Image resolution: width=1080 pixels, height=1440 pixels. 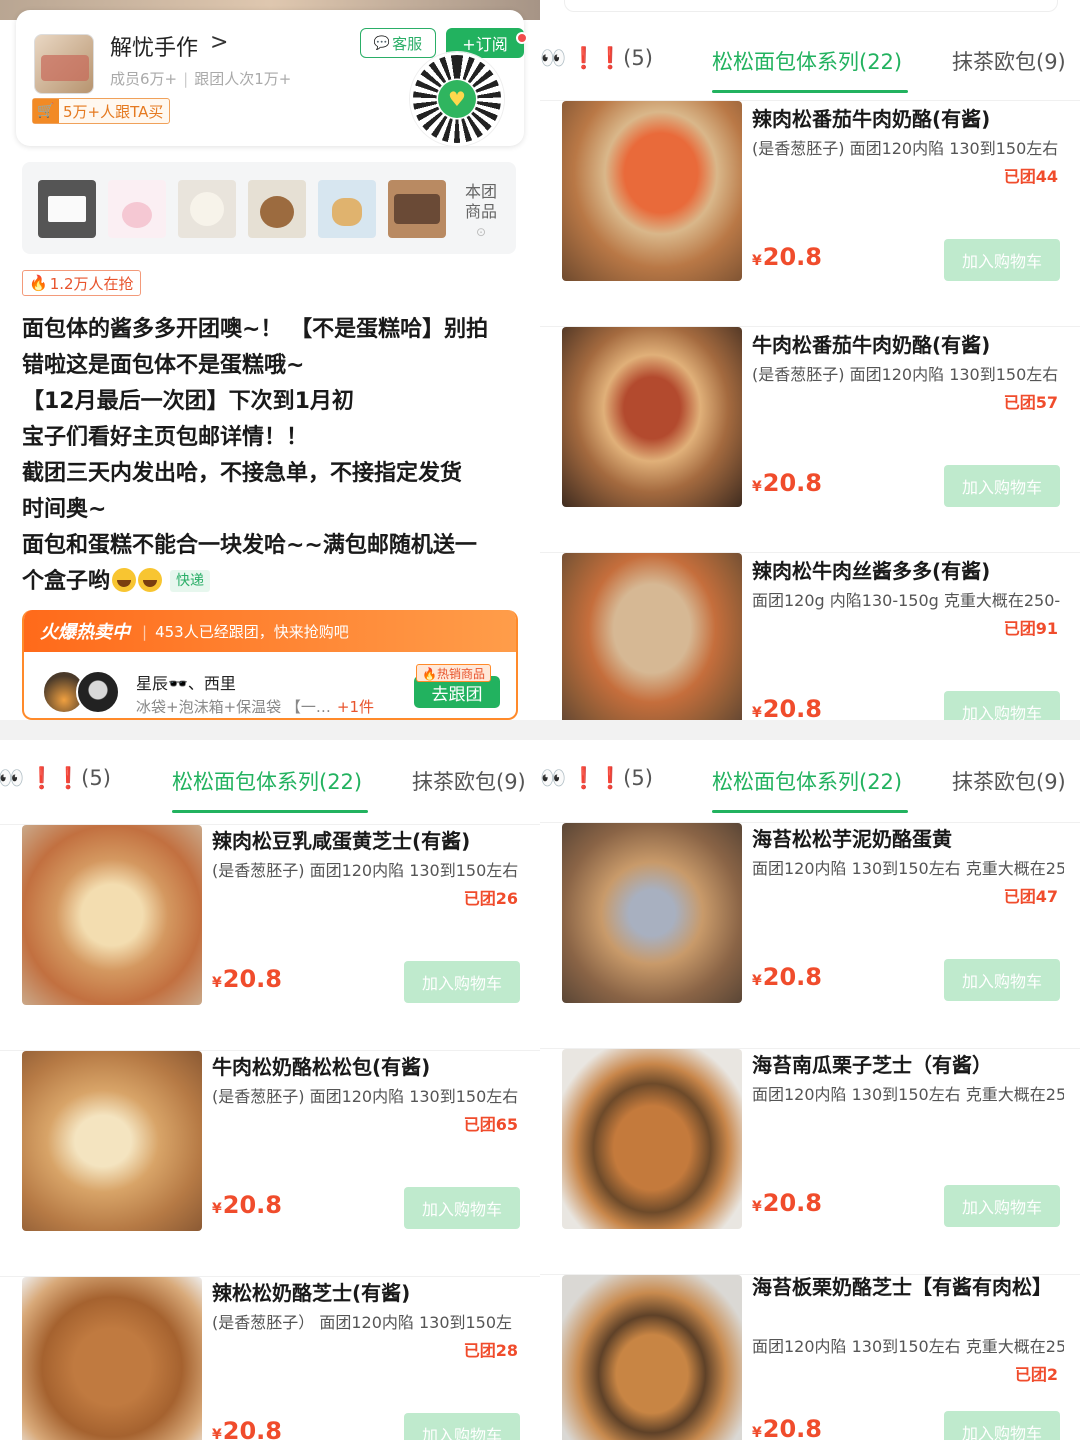 I want to click on buyer-items: 冰袋+泡沫箱+保温袋 【一… +1件, so click(x=255, y=706).